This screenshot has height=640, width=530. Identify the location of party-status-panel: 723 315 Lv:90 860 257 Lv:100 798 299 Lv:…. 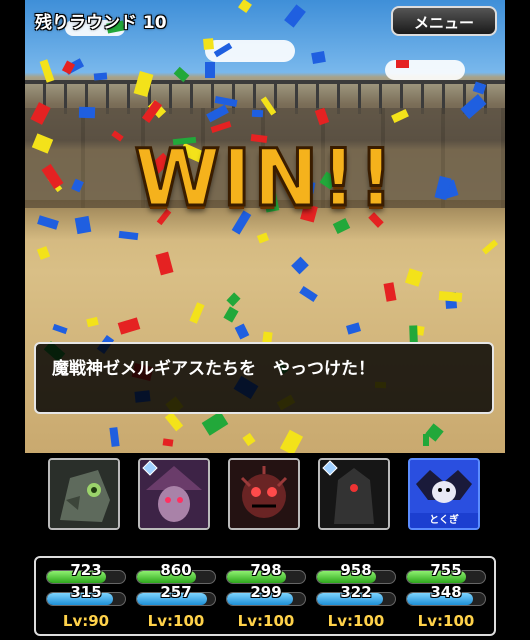
(265, 596).